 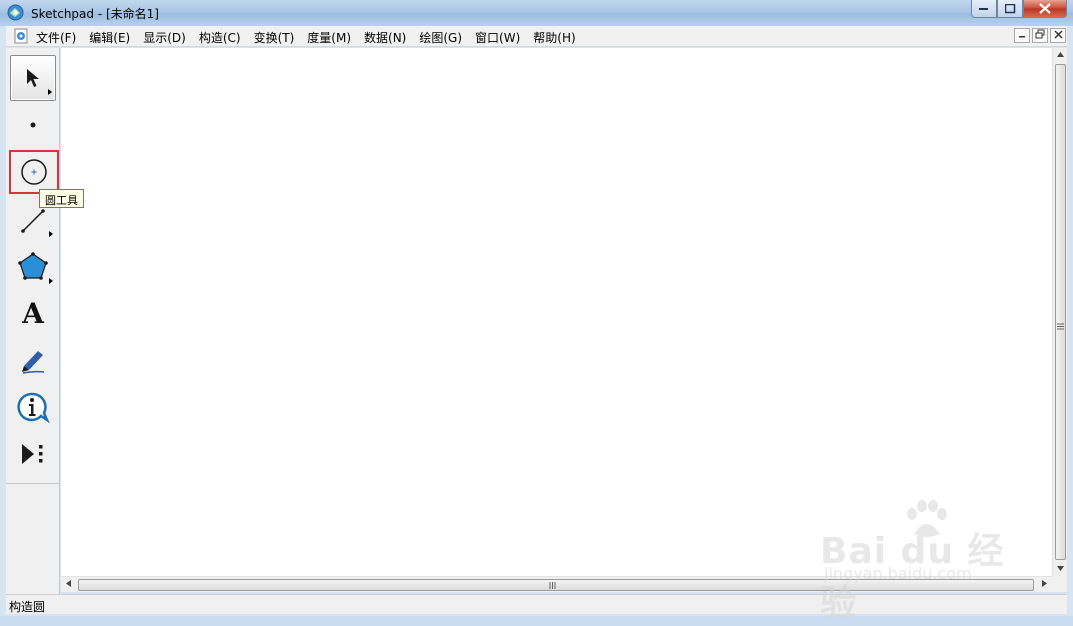 I want to click on document-icon, so click(x=21, y=36).